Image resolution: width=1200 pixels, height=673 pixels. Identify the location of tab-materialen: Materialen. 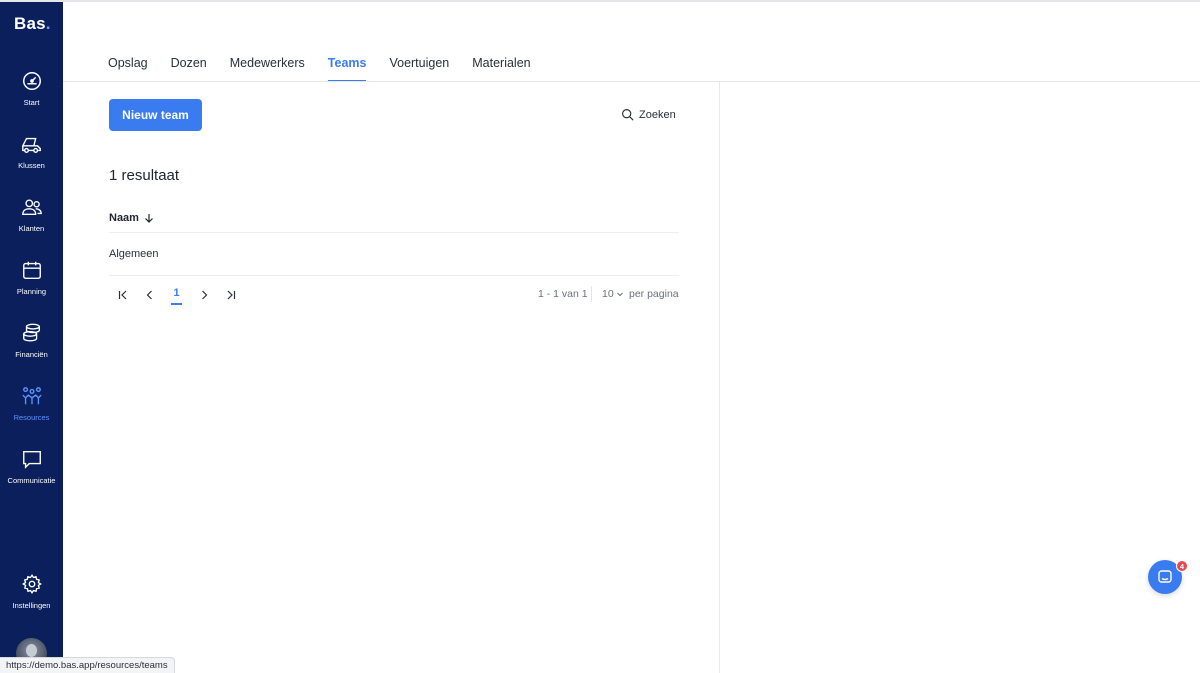
(501, 69).